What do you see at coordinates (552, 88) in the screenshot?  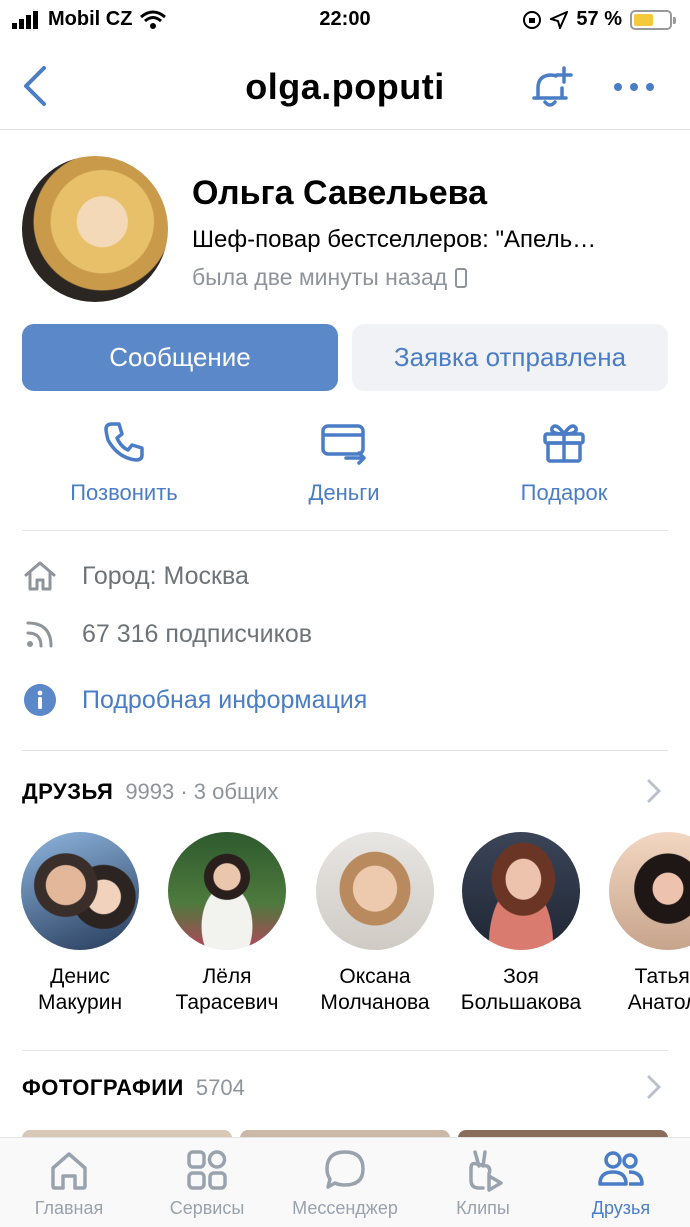 I see `subscribe-bell-icon` at bounding box center [552, 88].